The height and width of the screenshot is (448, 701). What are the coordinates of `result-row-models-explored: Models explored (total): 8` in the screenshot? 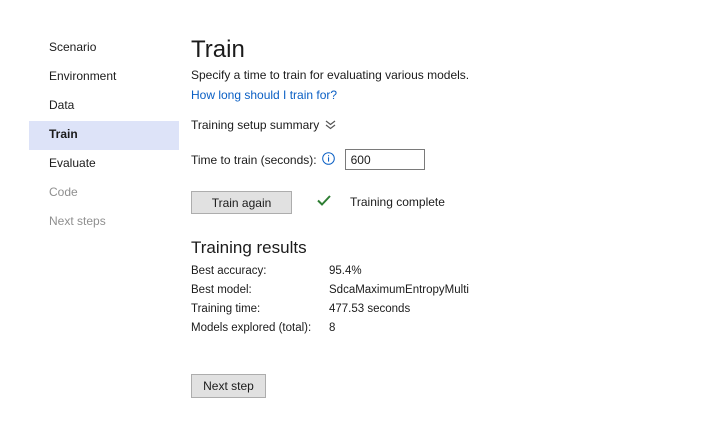 It's located at (330, 330).